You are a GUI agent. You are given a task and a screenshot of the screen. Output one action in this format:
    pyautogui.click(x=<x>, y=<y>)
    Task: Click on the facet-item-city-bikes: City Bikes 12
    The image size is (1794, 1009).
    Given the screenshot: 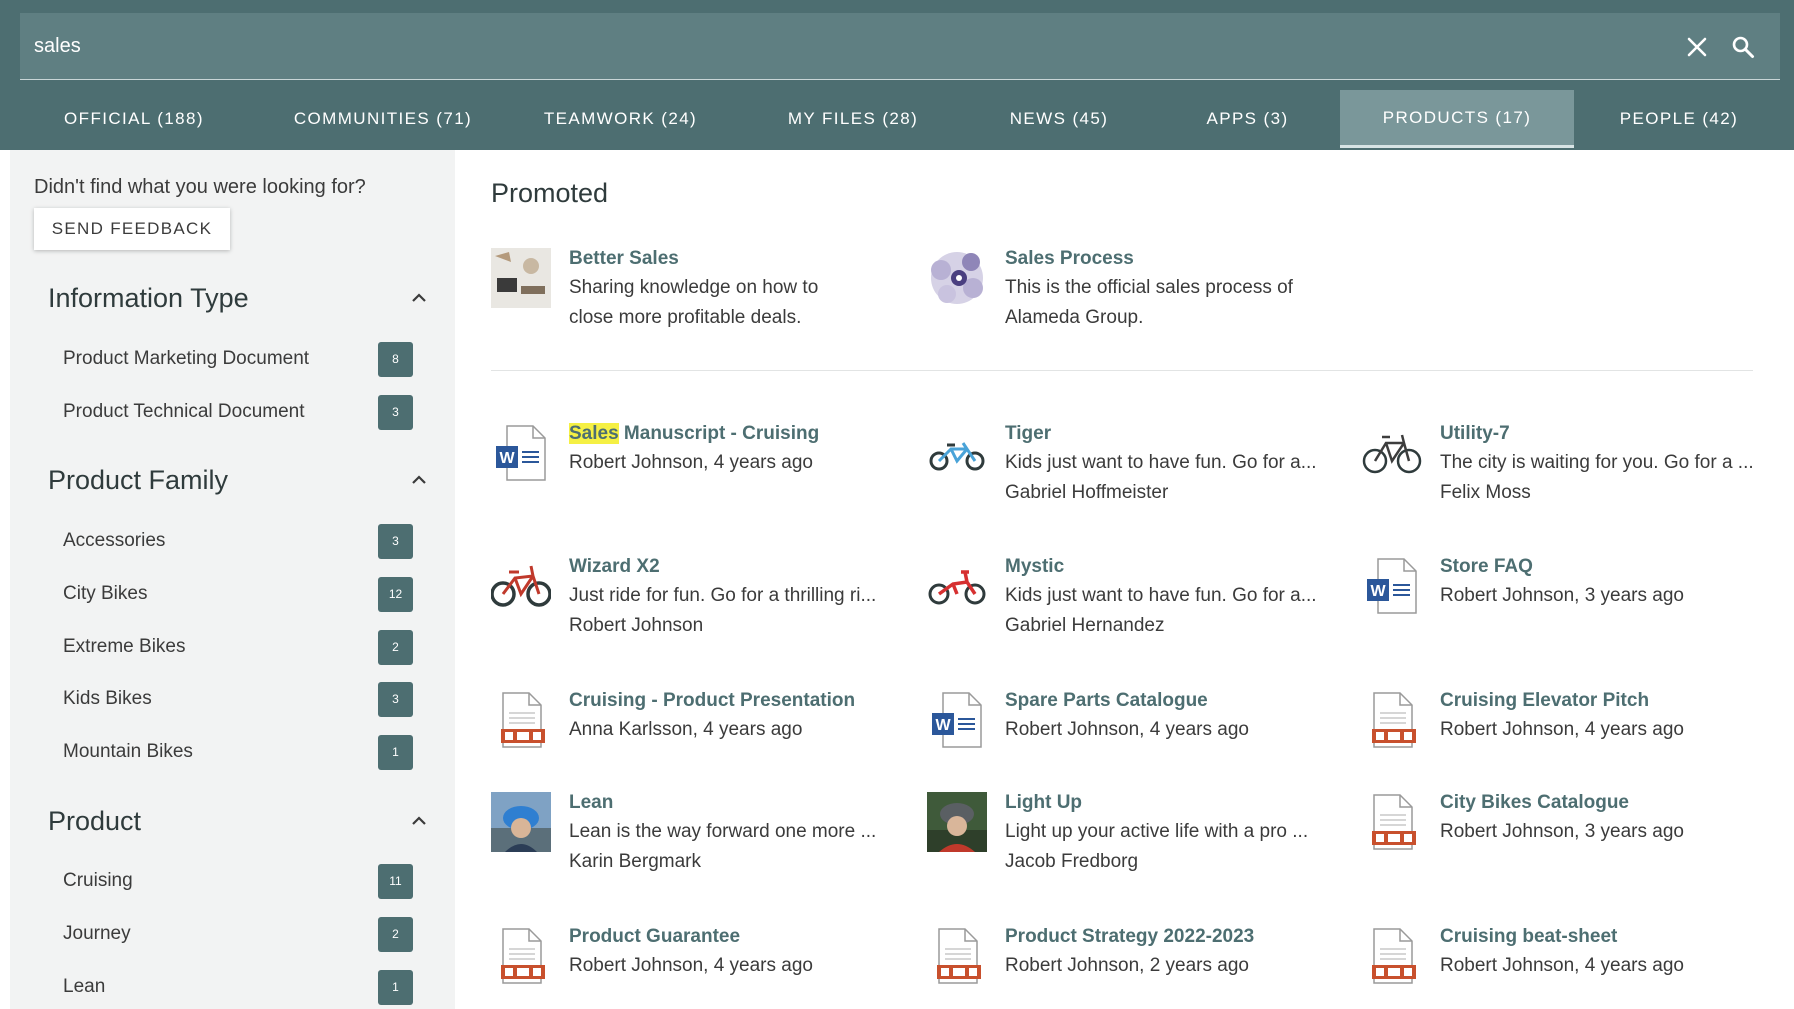 What is the action you would take?
    pyautogui.click(x=238, y=594)
    